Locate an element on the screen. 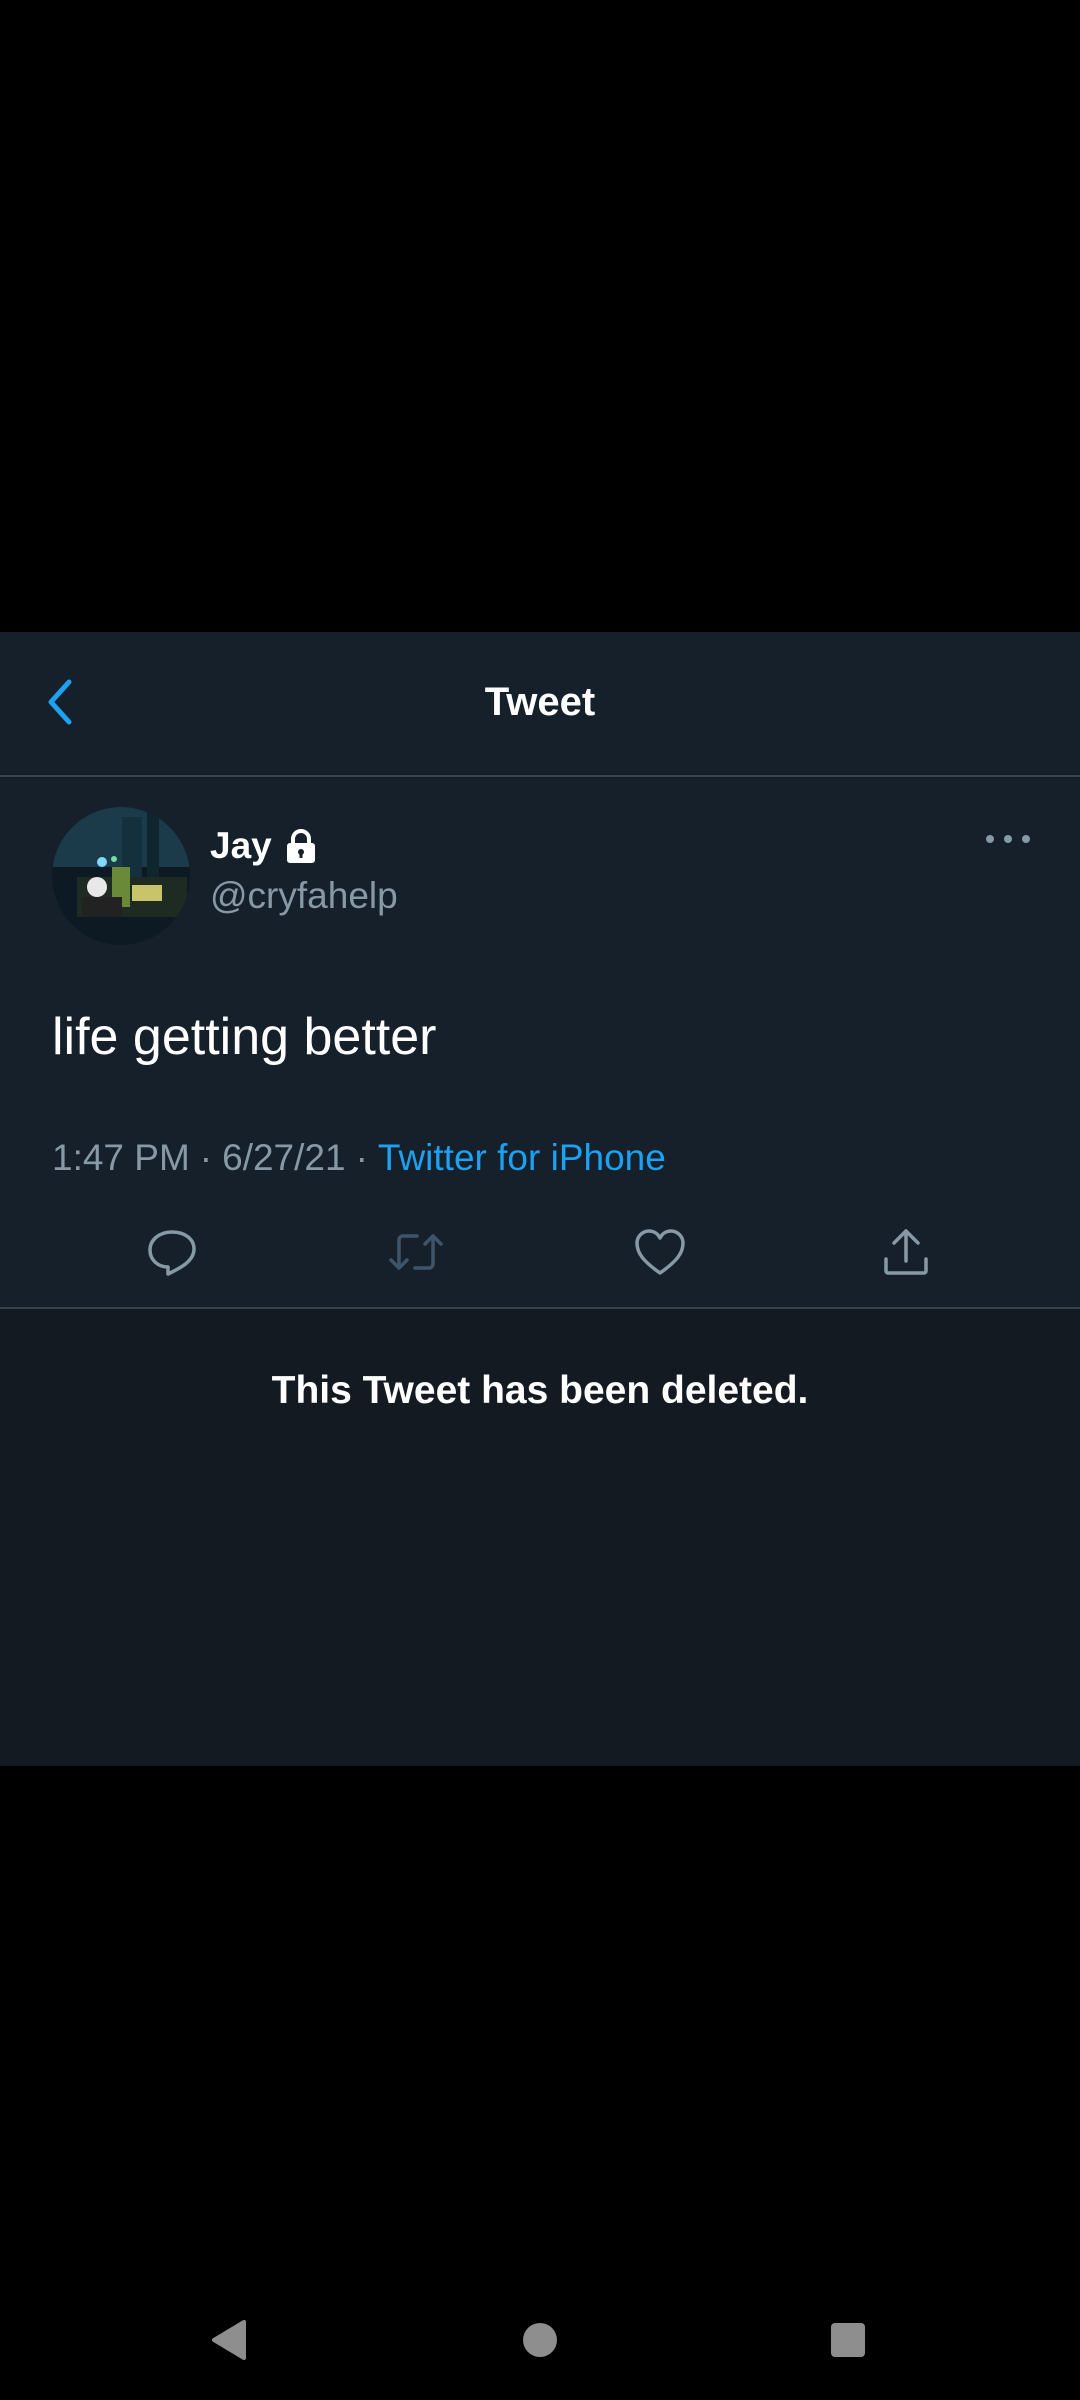 Image resolution: width=1080 pixels, height=2400 pixels. heart-icon is located at coordinates (660, 1252).